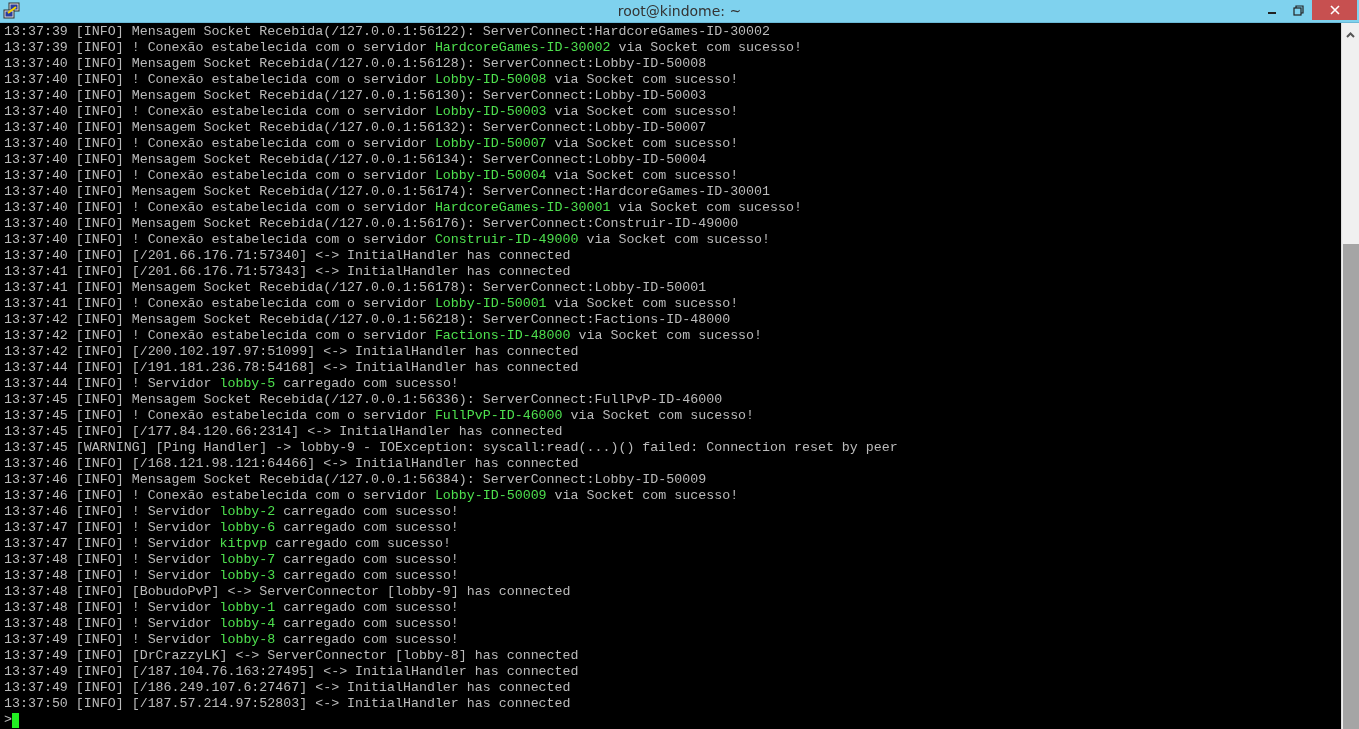  What do you see at coordinates (287, 272) in the screenshot?
I see `log-line: 13:37:41 [INFO] [/201.66.176.71:57343] <-> InitialHandler has connected` at bounding box center [287, 272].